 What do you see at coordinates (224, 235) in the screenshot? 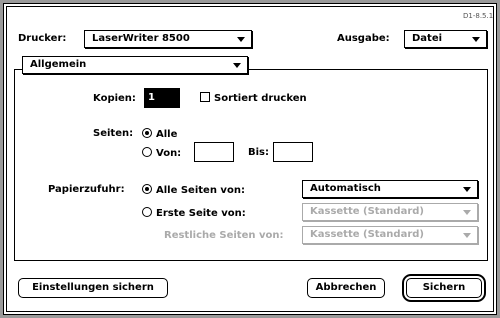
I see `remaining-pages-label: Restliche Seiten von:` at bounding box center [224, 235].